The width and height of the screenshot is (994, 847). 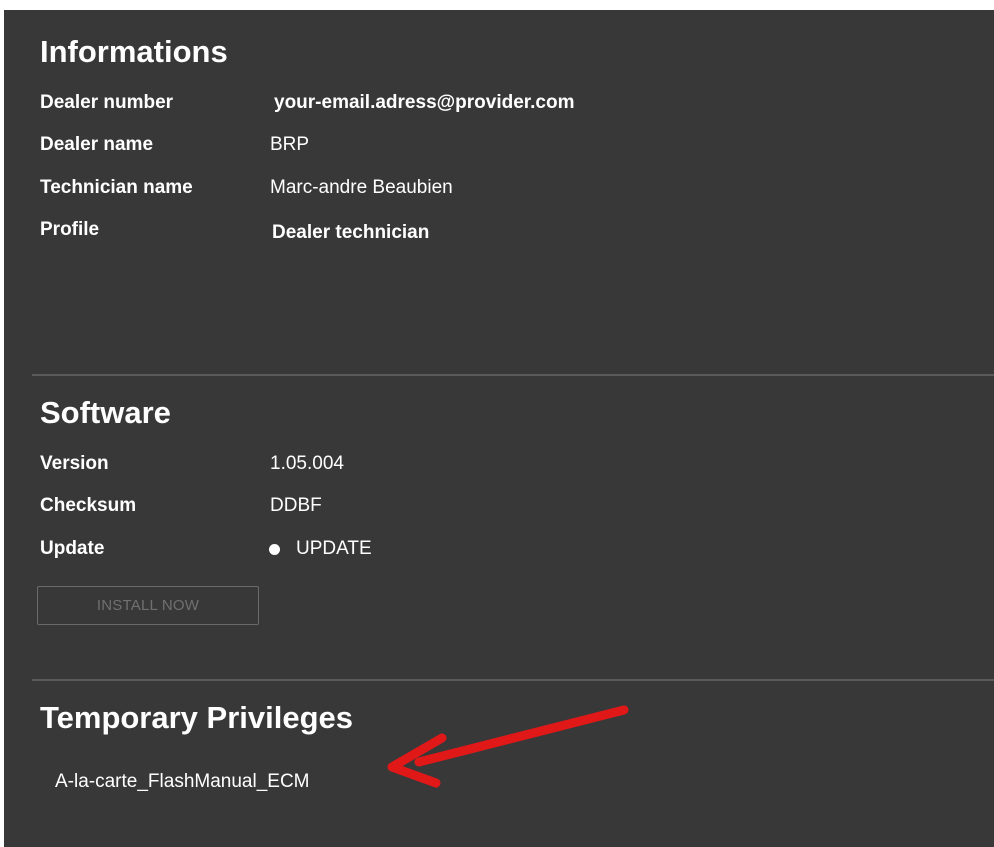 I want to click on update-value: UPDATE, so click(x=334, y=548).